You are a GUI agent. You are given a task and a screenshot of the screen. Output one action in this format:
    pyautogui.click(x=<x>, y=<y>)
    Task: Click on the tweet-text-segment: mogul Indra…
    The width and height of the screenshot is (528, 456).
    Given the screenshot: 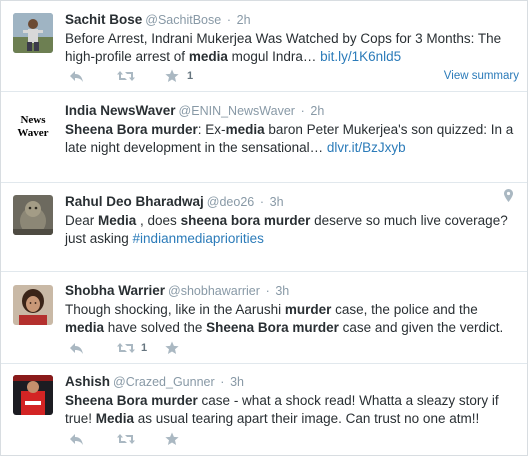 What is the action you would take?
    pyautogui.click(x=274, y=56)
    